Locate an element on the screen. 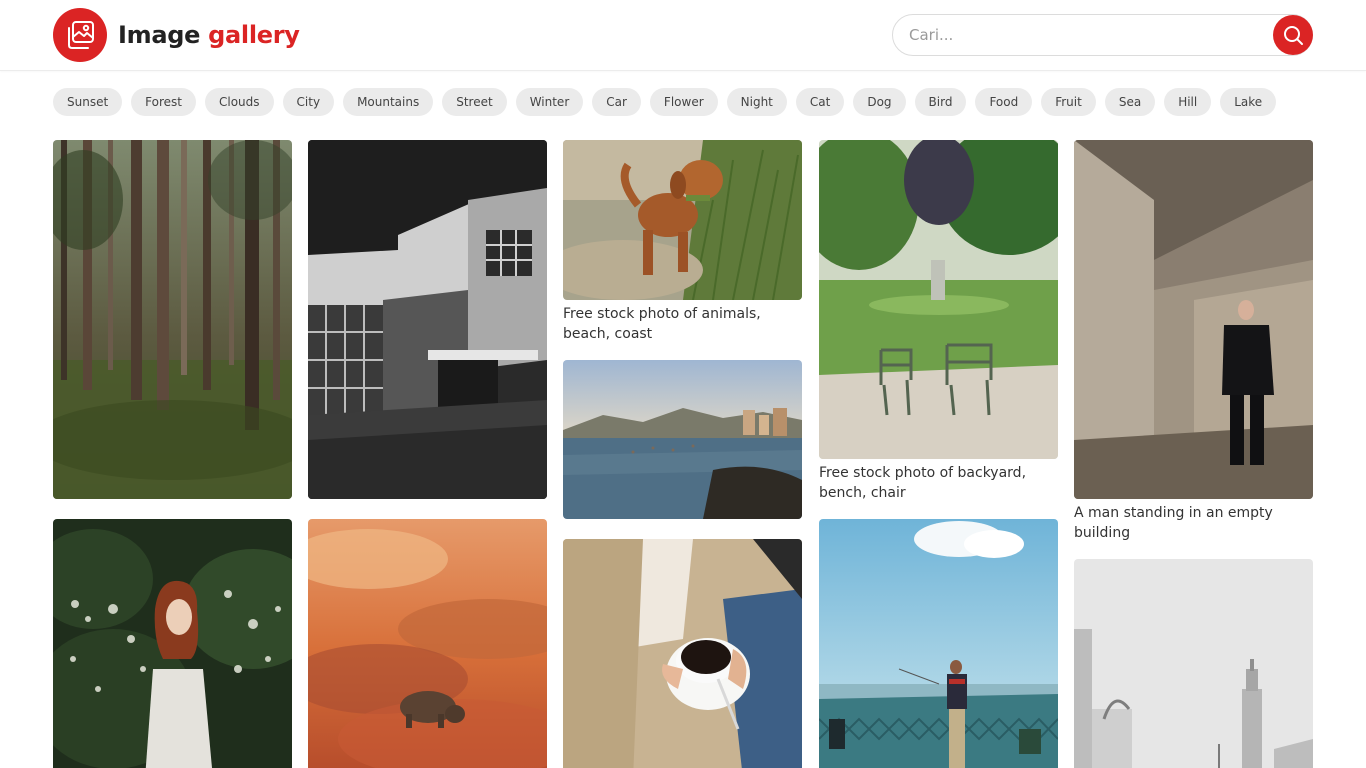  tag-sea: Sea is located at coordinates (1130, 102).